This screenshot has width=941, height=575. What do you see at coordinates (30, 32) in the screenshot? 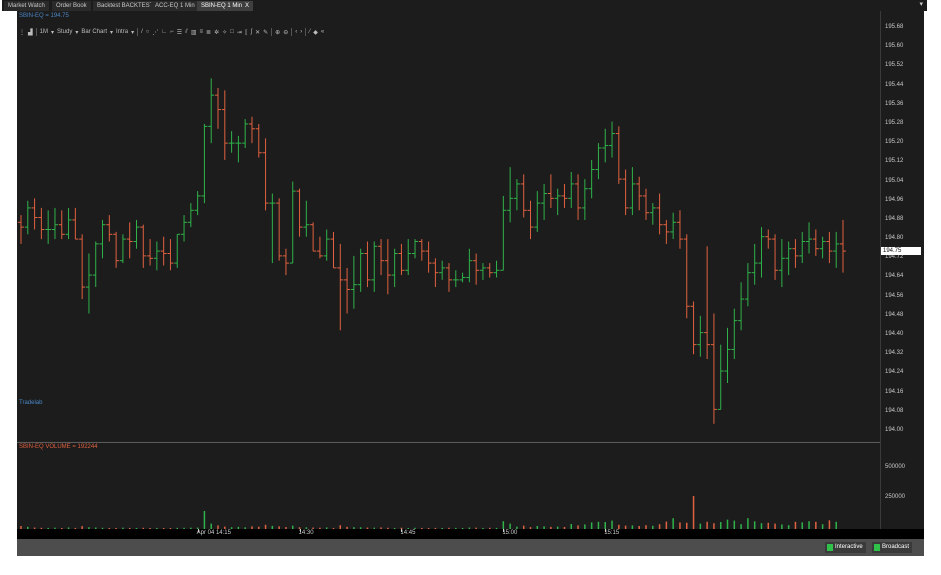
I see `chart-settings-icon: ▟` at bounding box center [30, 32].